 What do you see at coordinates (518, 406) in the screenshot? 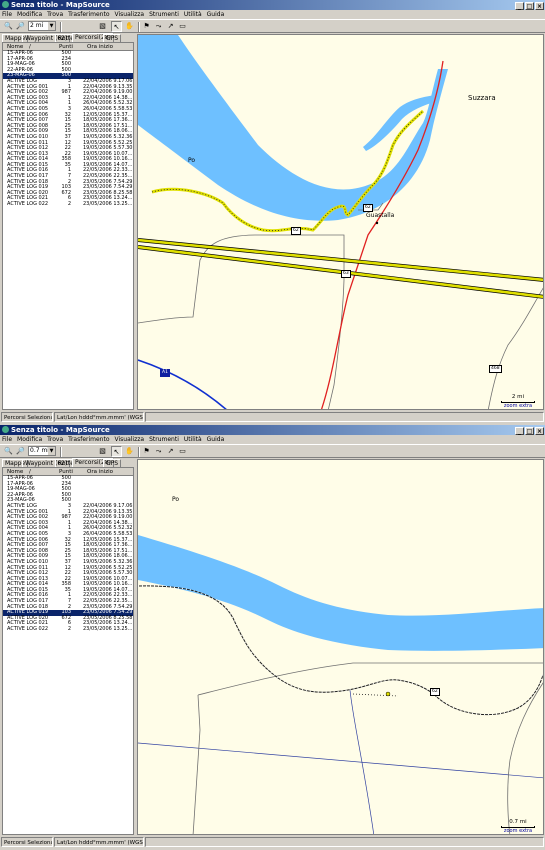
I see `zoom-extra-label: zoom extra` at bounding box center [518, 406].